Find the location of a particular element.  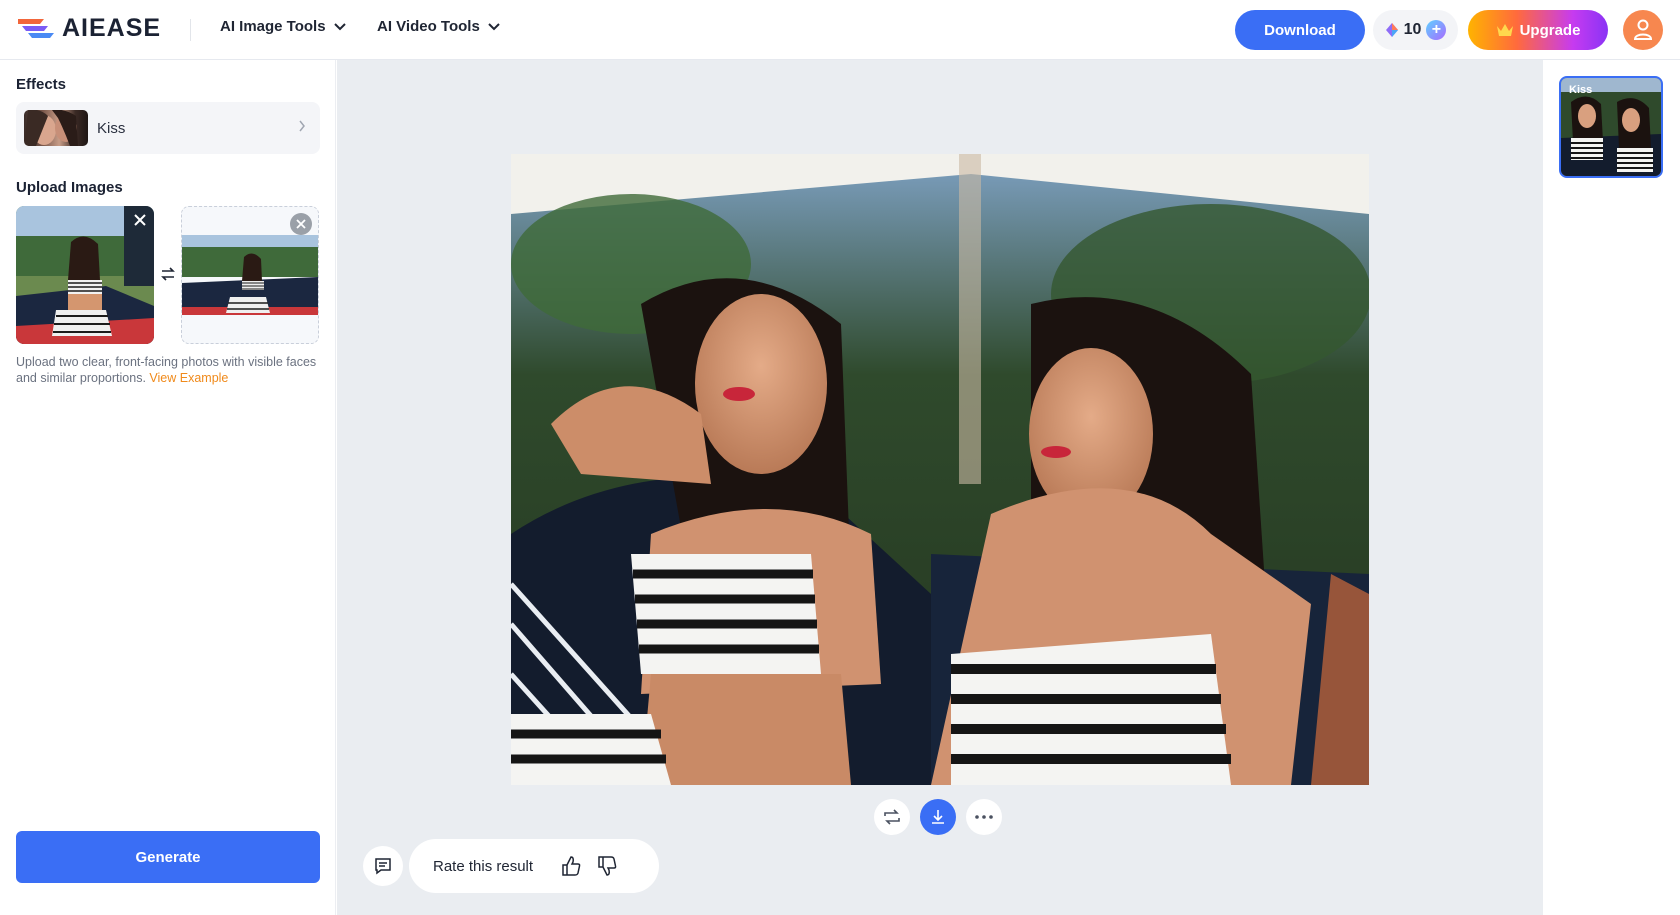

nav-ai-image-tools: AI Image Tools is located at coordinates (283, 26).